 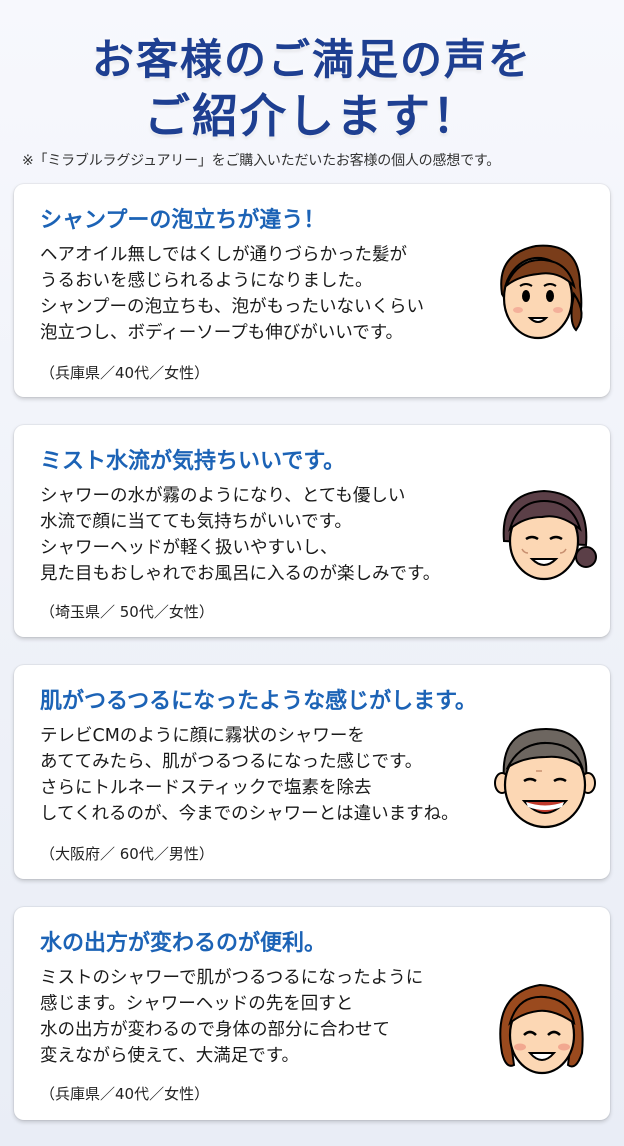 I want to click on testimonial-line: シャワーの水が霧のようになり、とても優しい, so click(x=223, y=496).